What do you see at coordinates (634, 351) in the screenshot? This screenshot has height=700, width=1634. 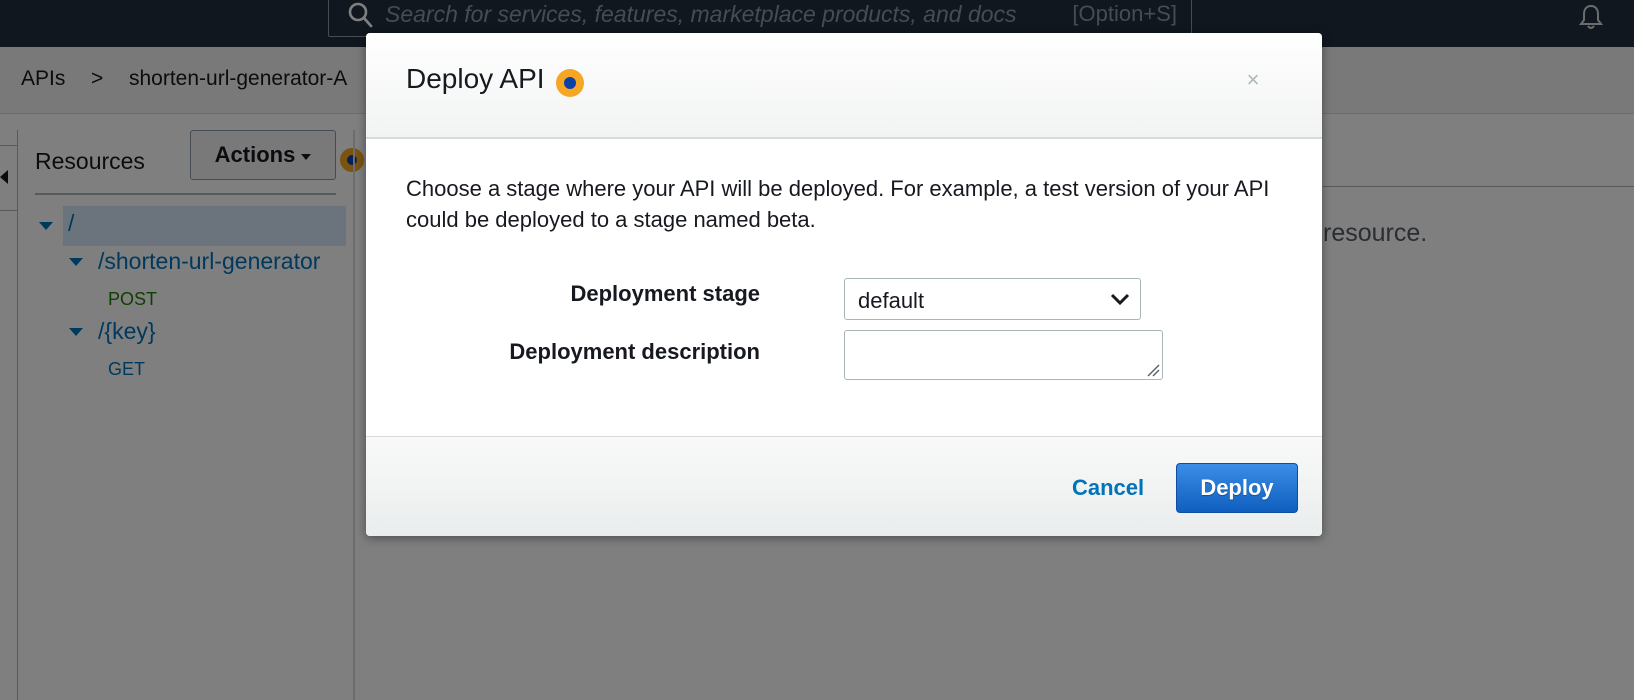 I see `deployment-description-label: Deployment description` at bounding box center [634, 351].